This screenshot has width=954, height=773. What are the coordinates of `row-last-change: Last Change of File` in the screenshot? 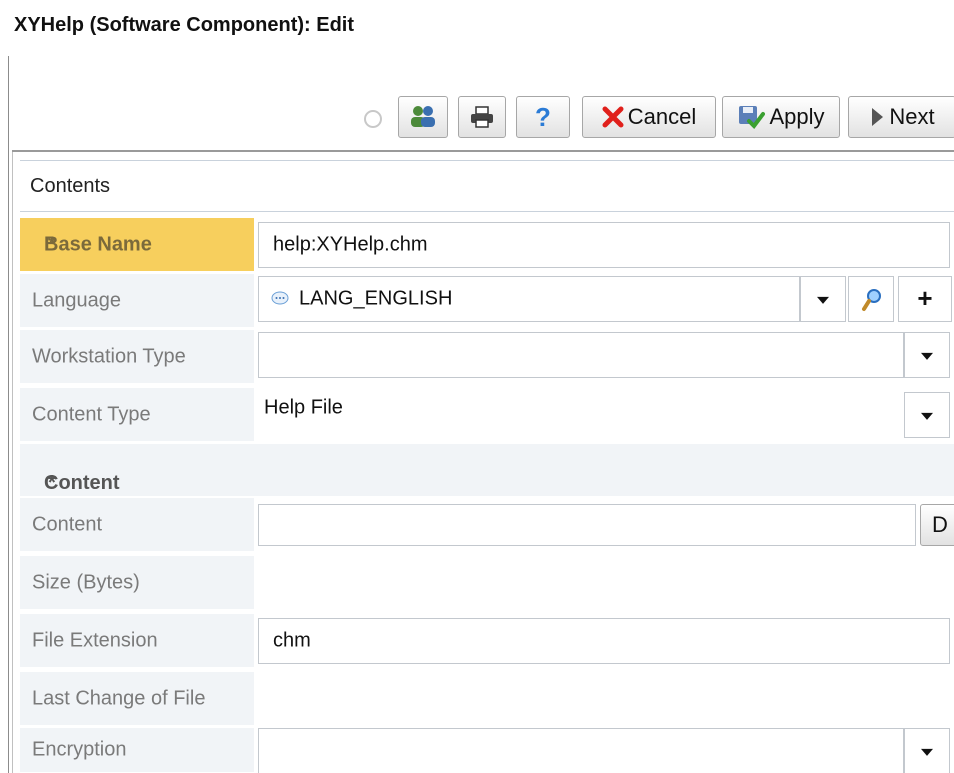 It's located at (487, 699).